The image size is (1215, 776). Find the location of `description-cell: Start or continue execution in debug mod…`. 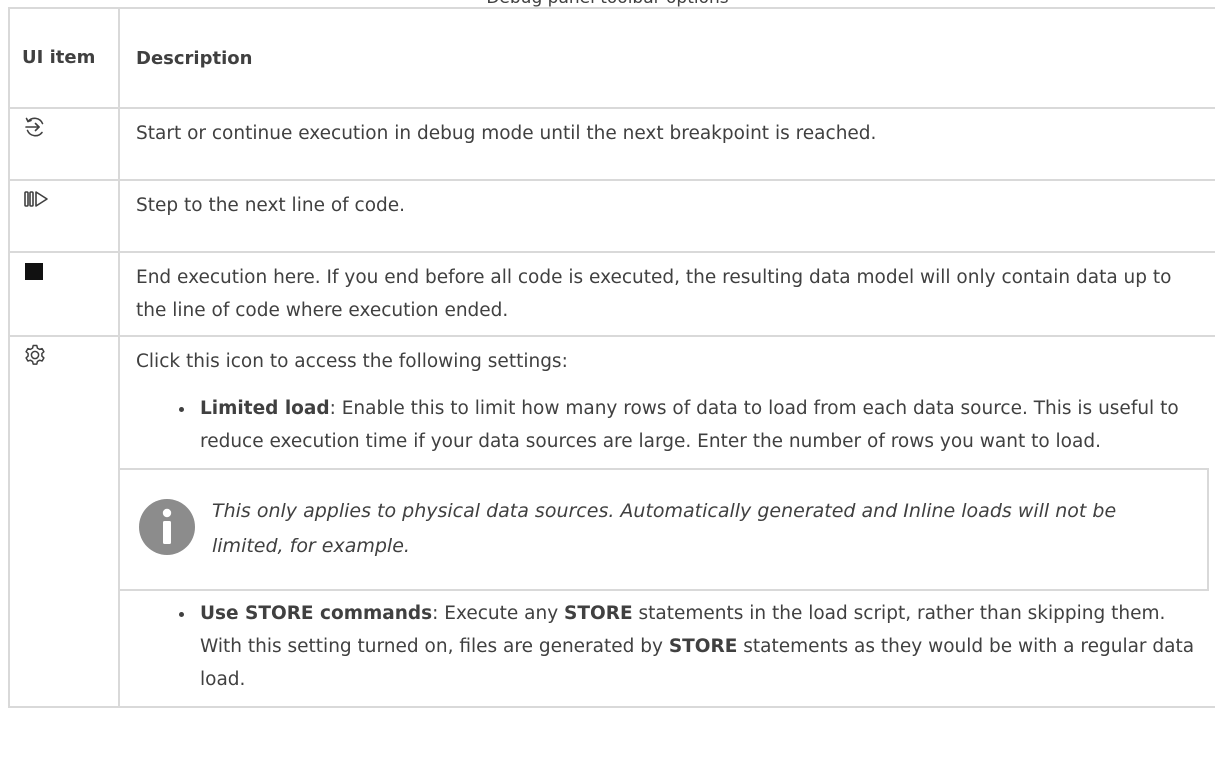

description-cell: Start or continue execution in debug mod… is located at coordinates (666, 144).